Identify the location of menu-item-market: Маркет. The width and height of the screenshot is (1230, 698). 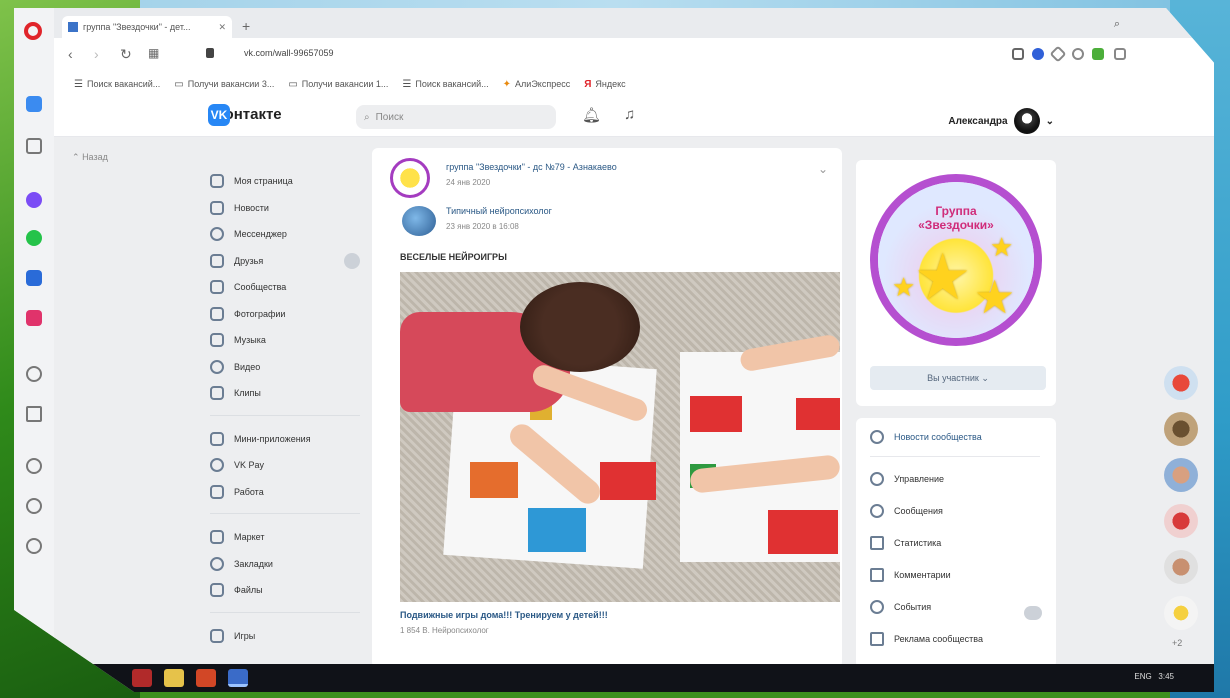
(285, 537).